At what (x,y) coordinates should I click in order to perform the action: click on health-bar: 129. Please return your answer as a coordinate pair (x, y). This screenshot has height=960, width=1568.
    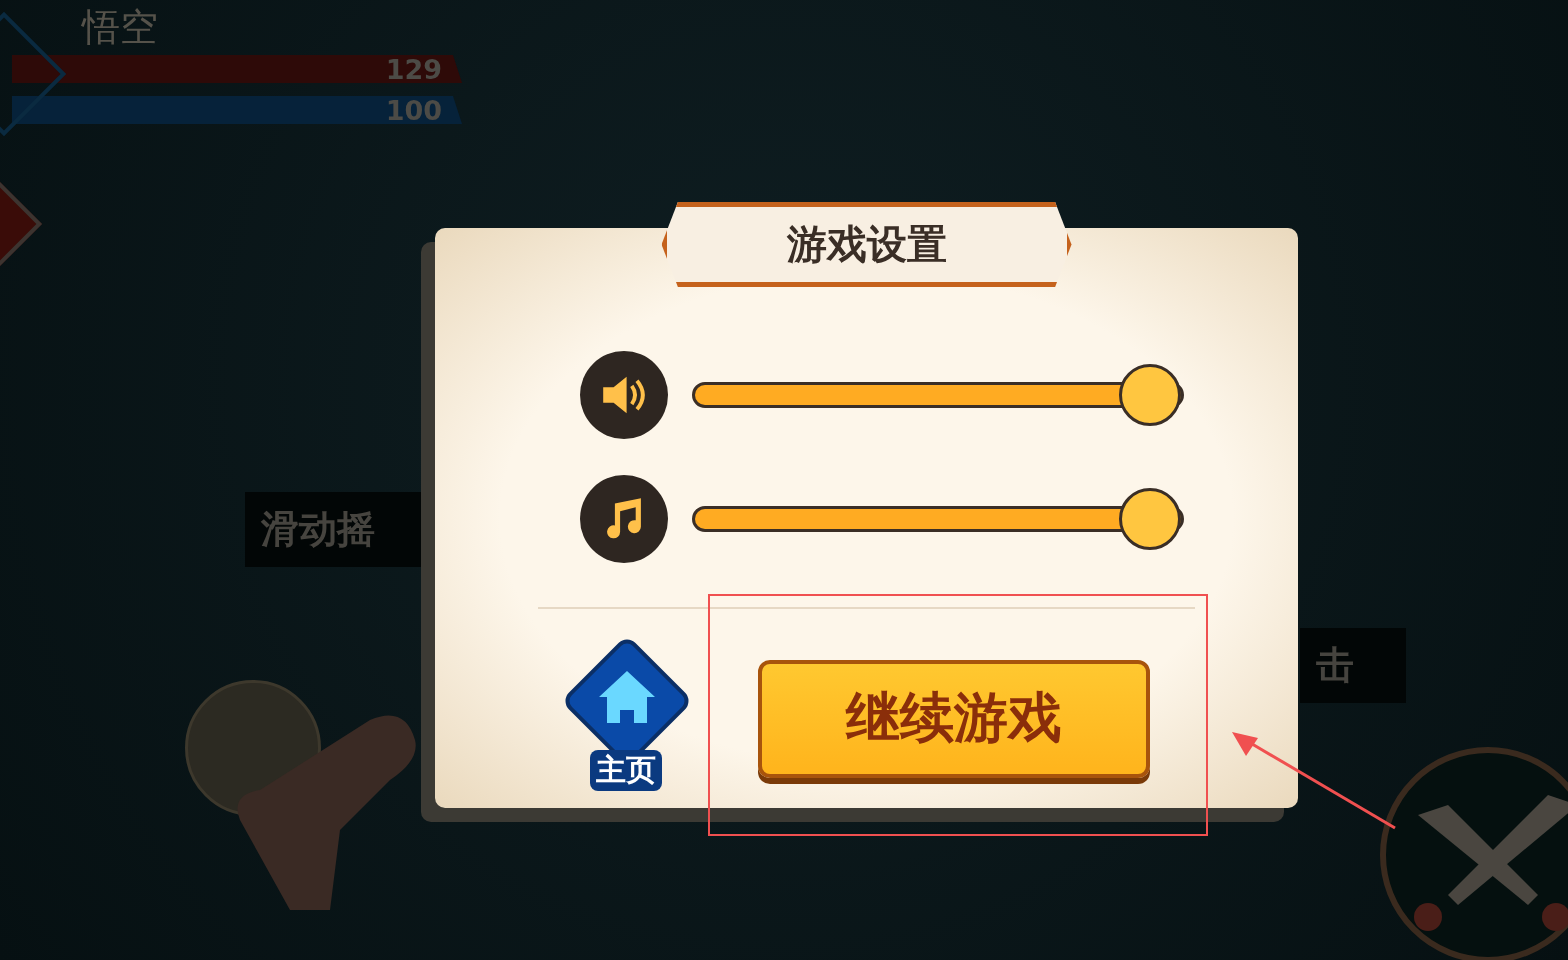
    Looking at the image, I should click on (237, 69).